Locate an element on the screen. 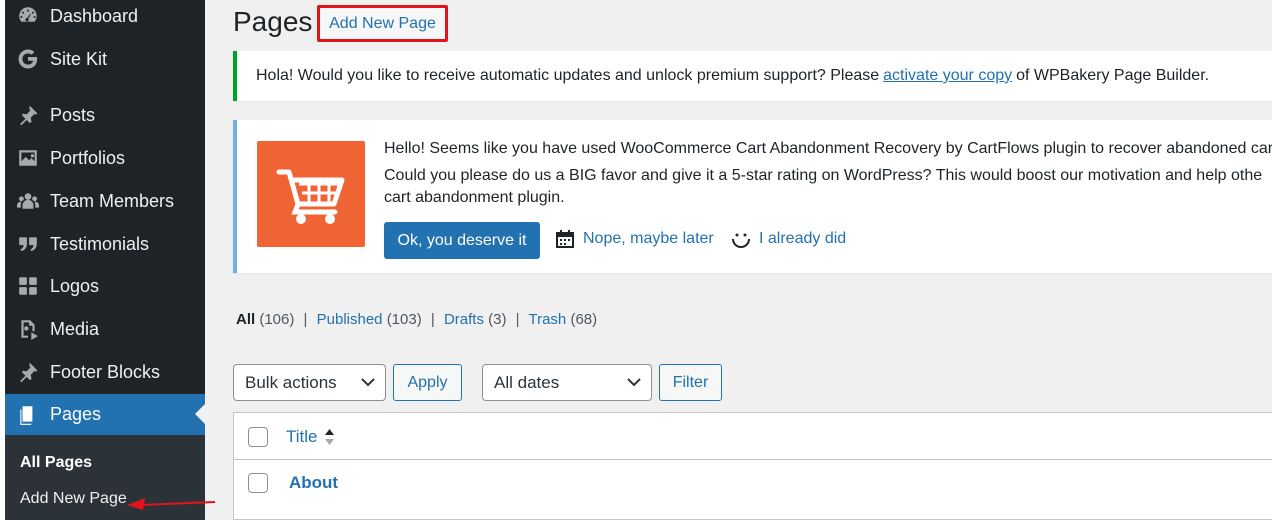  sidebar-item-logos: Logos is located at coordinates (105, 286).